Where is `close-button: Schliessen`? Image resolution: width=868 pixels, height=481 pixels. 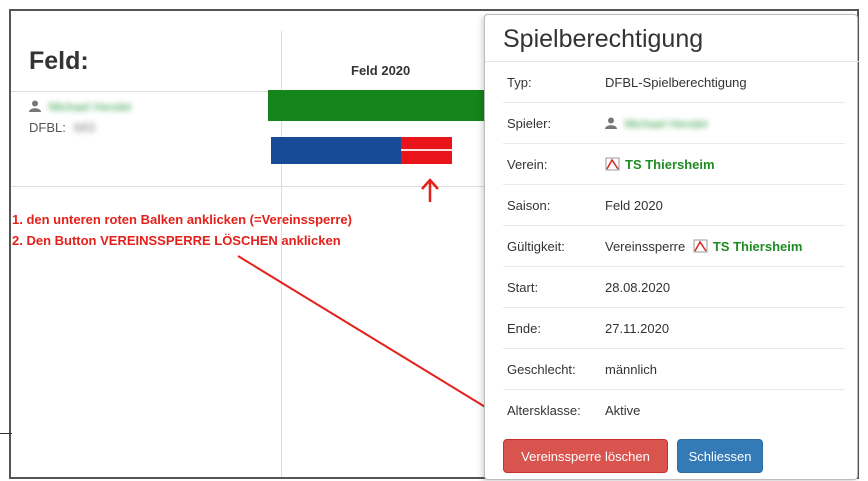
close-button: Schliessen is located at coordinates (720, 456).